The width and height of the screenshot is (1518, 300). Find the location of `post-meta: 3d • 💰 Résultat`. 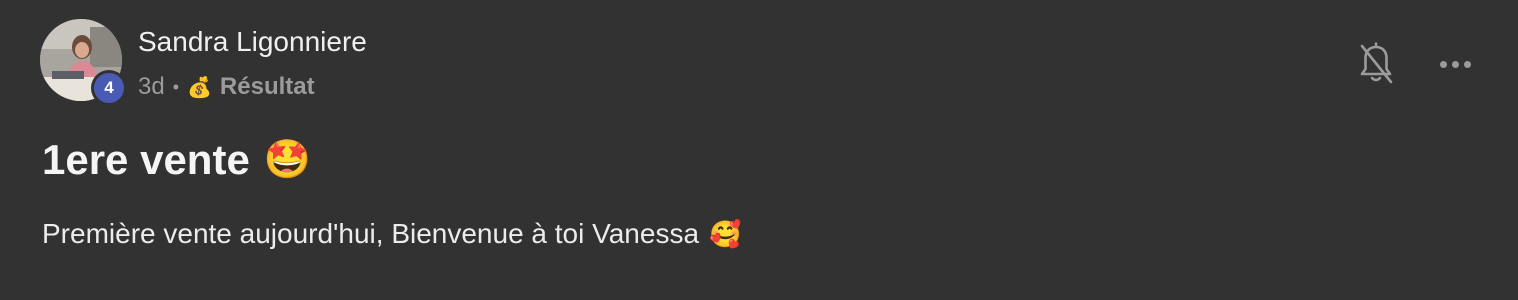

post-meta: 3d • 💰 Résultat is located at coordinates (226, 87).